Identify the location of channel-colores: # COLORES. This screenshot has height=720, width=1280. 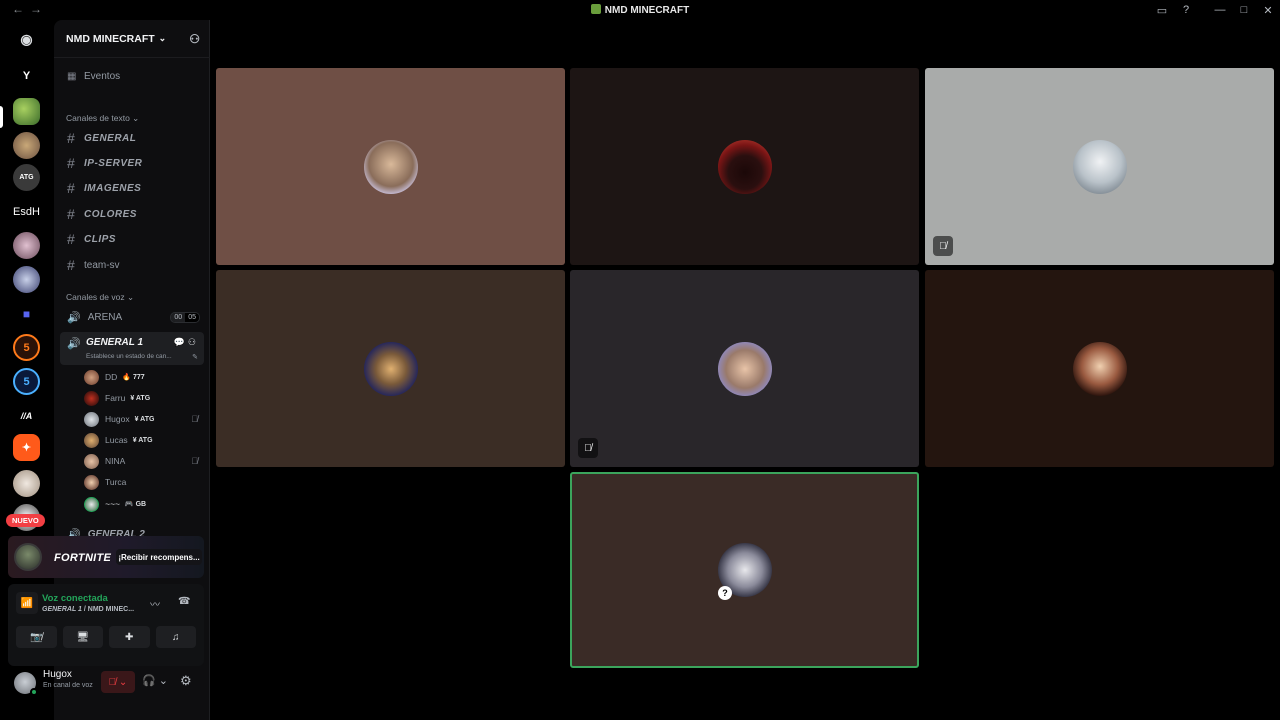
(132, 214).